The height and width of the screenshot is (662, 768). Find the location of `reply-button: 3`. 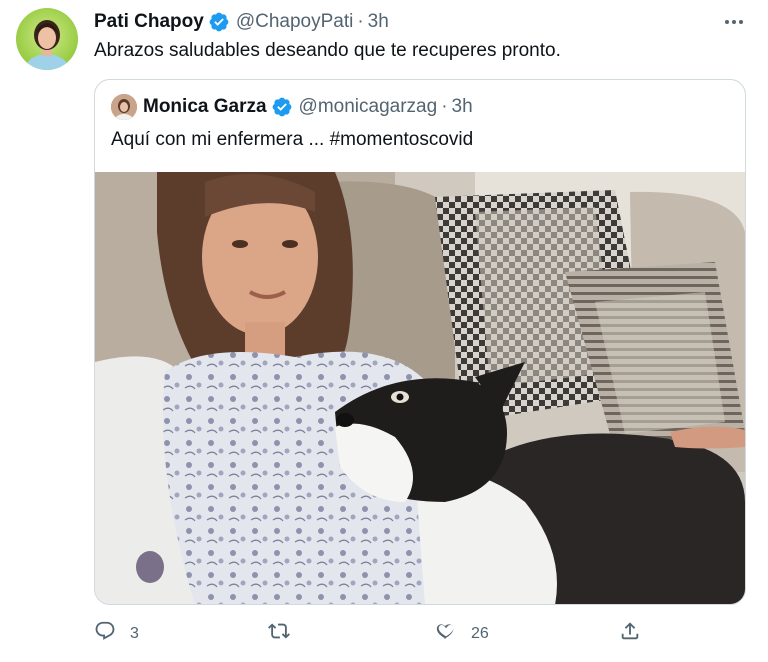

reply-button: 3 is located at coordinates (116, 633).